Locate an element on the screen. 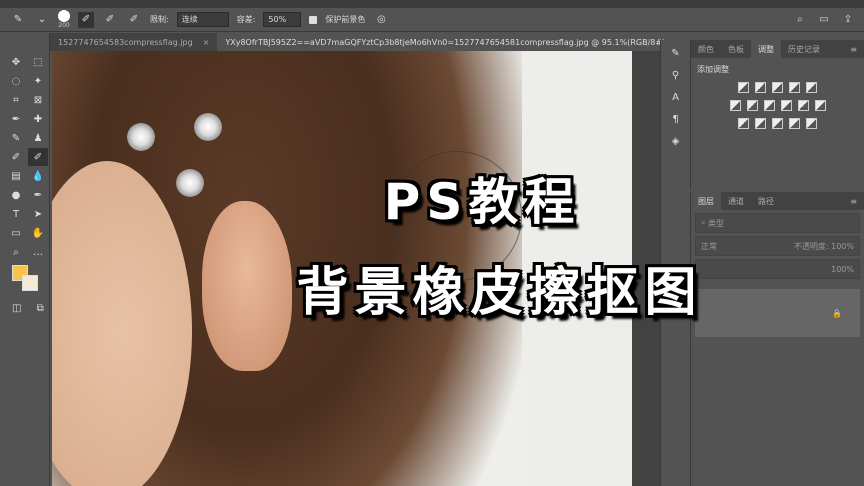 The width and height of the screenshot is (864, 486). marquee-tool-icon: ⬚ is located at coordinates (38, 62).